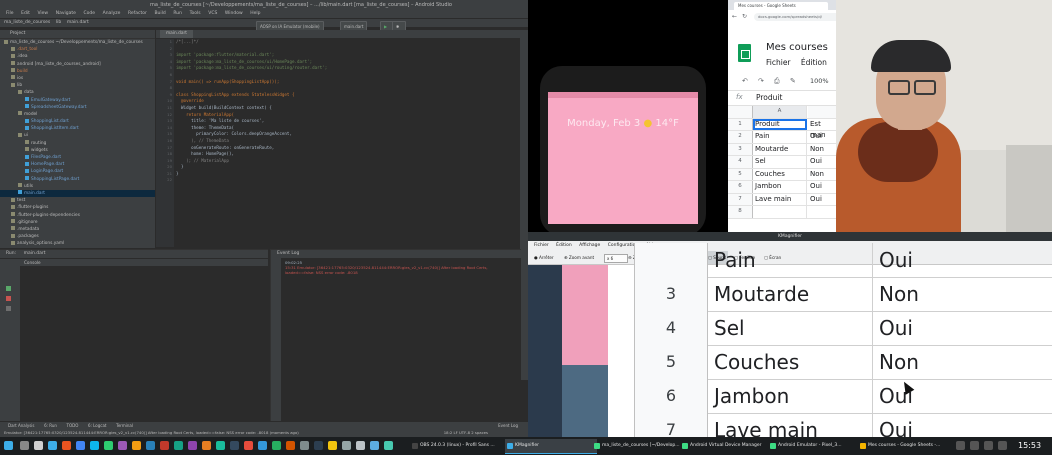  What do you see at coordinates (77, 64) in the screenshot?
I see `tree-item: android [ma_liste_de_courses_android]` at bounding box center [77, 64].